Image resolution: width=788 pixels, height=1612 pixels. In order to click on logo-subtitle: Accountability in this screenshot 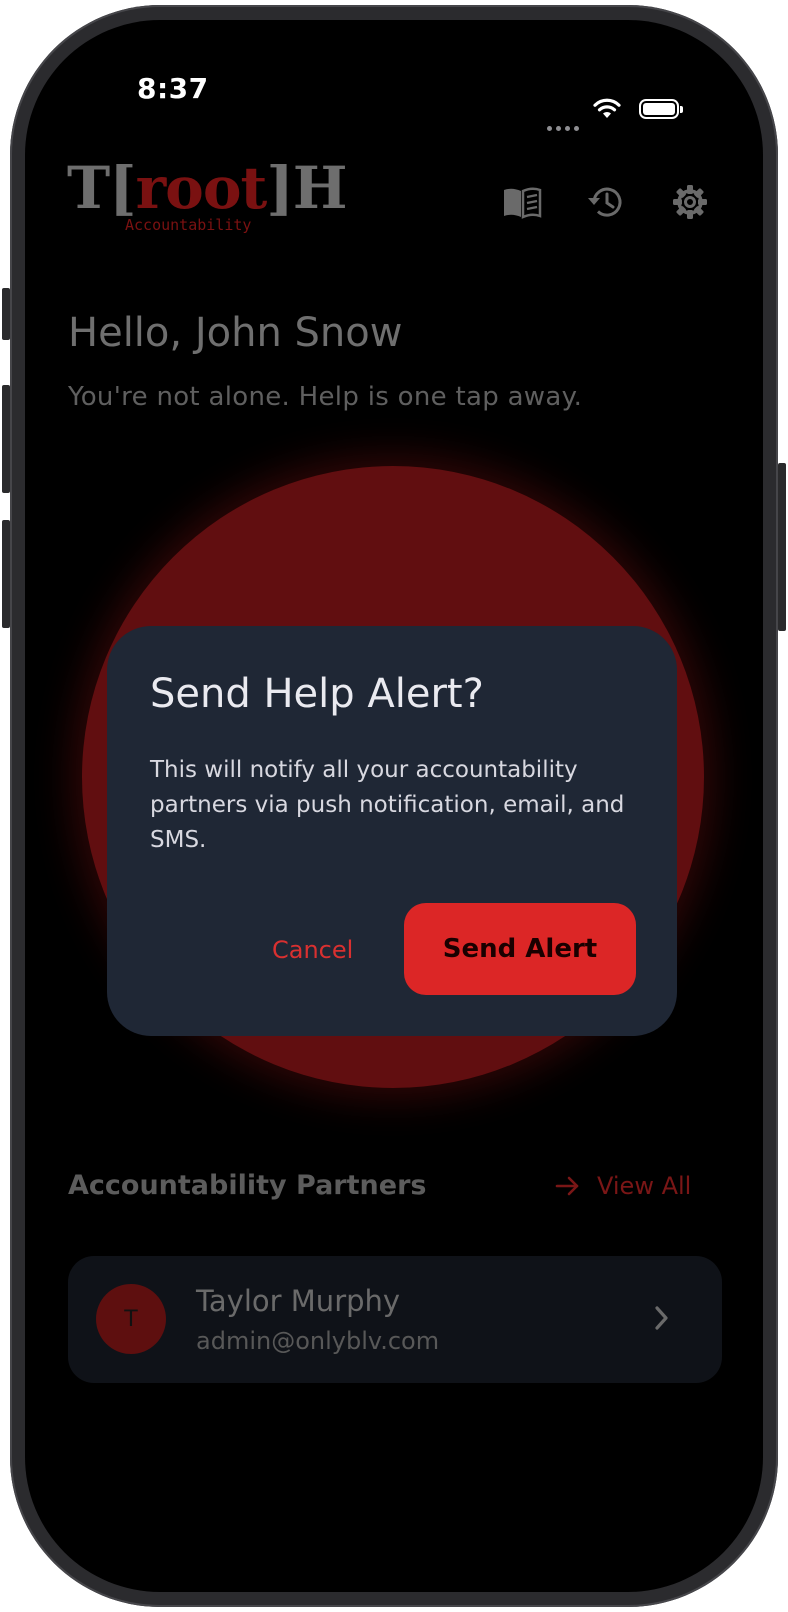, I will do `click(188, 225)`.